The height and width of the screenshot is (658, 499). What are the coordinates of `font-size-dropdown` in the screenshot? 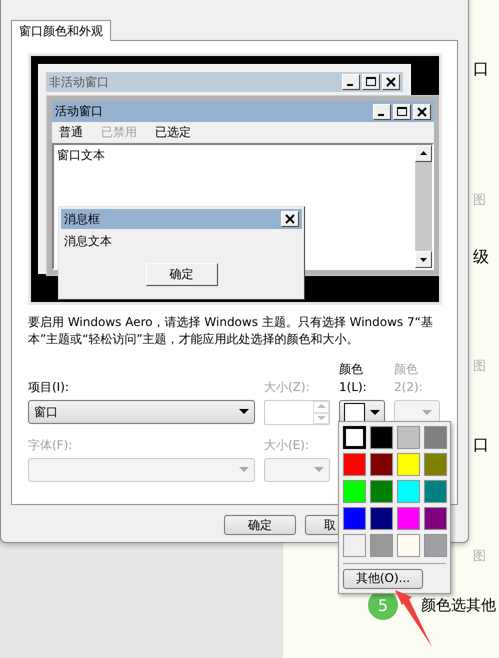 It's located at (297, 470).